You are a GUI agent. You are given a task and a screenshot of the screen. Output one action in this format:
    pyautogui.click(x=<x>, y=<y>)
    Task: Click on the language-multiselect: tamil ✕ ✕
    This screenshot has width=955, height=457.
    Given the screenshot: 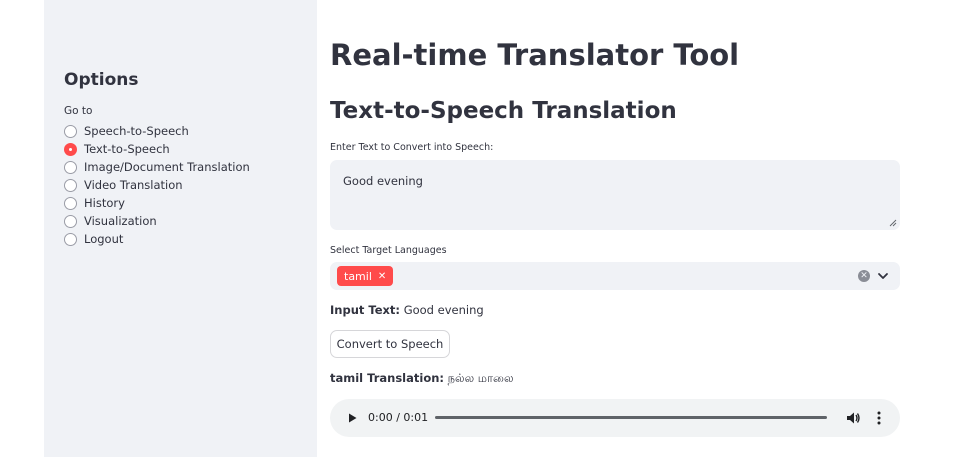 What is the action you would take?
    pyautogui.click(x=615, y=276)
    